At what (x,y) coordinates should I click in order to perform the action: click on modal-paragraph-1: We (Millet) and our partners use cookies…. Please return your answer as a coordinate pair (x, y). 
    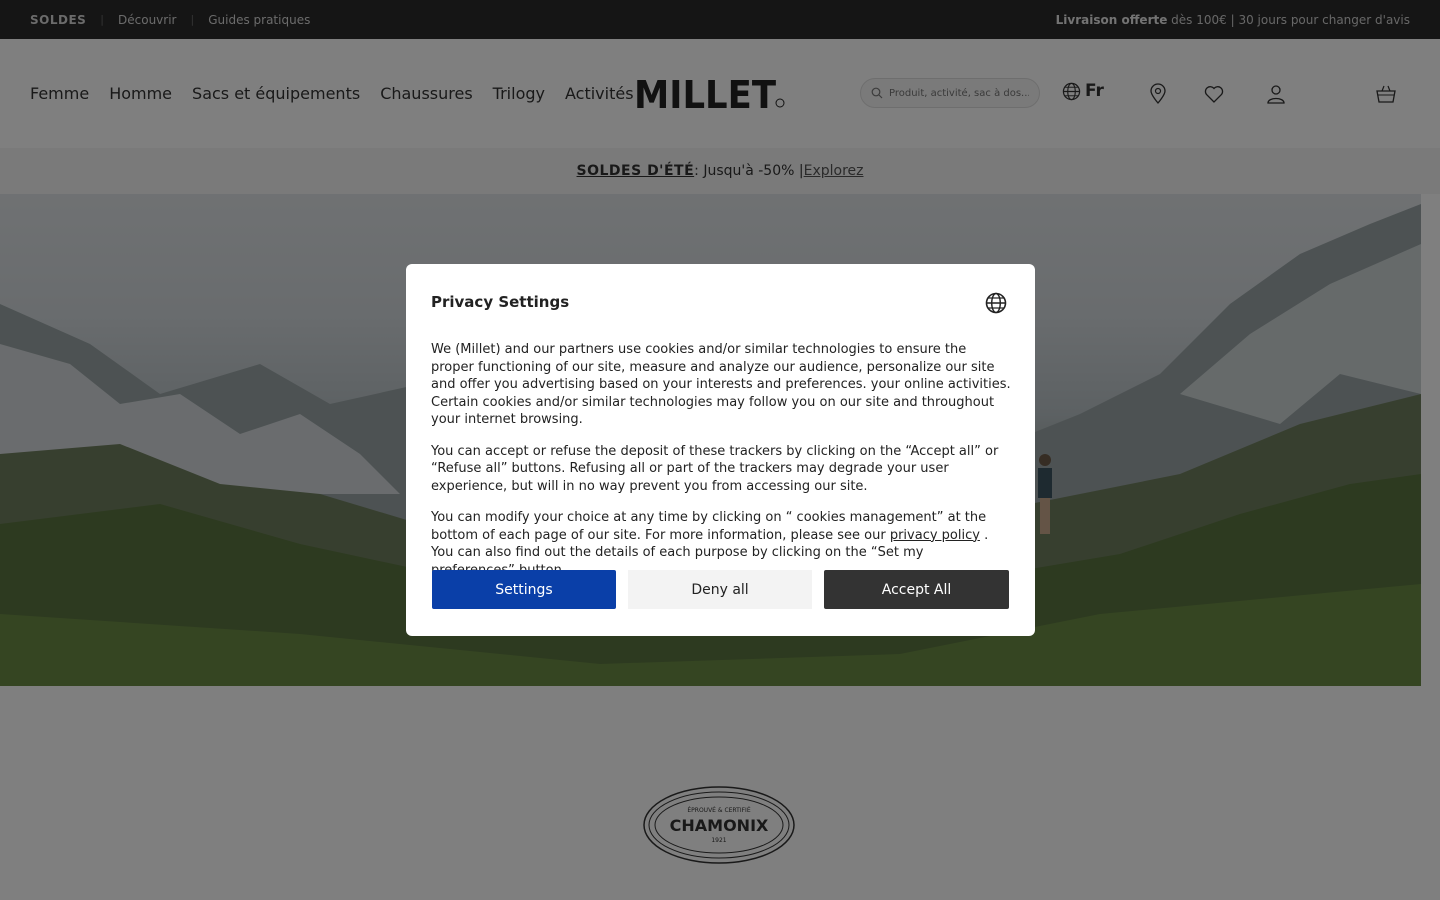
    Looking at the image, I should click on (721, 384).